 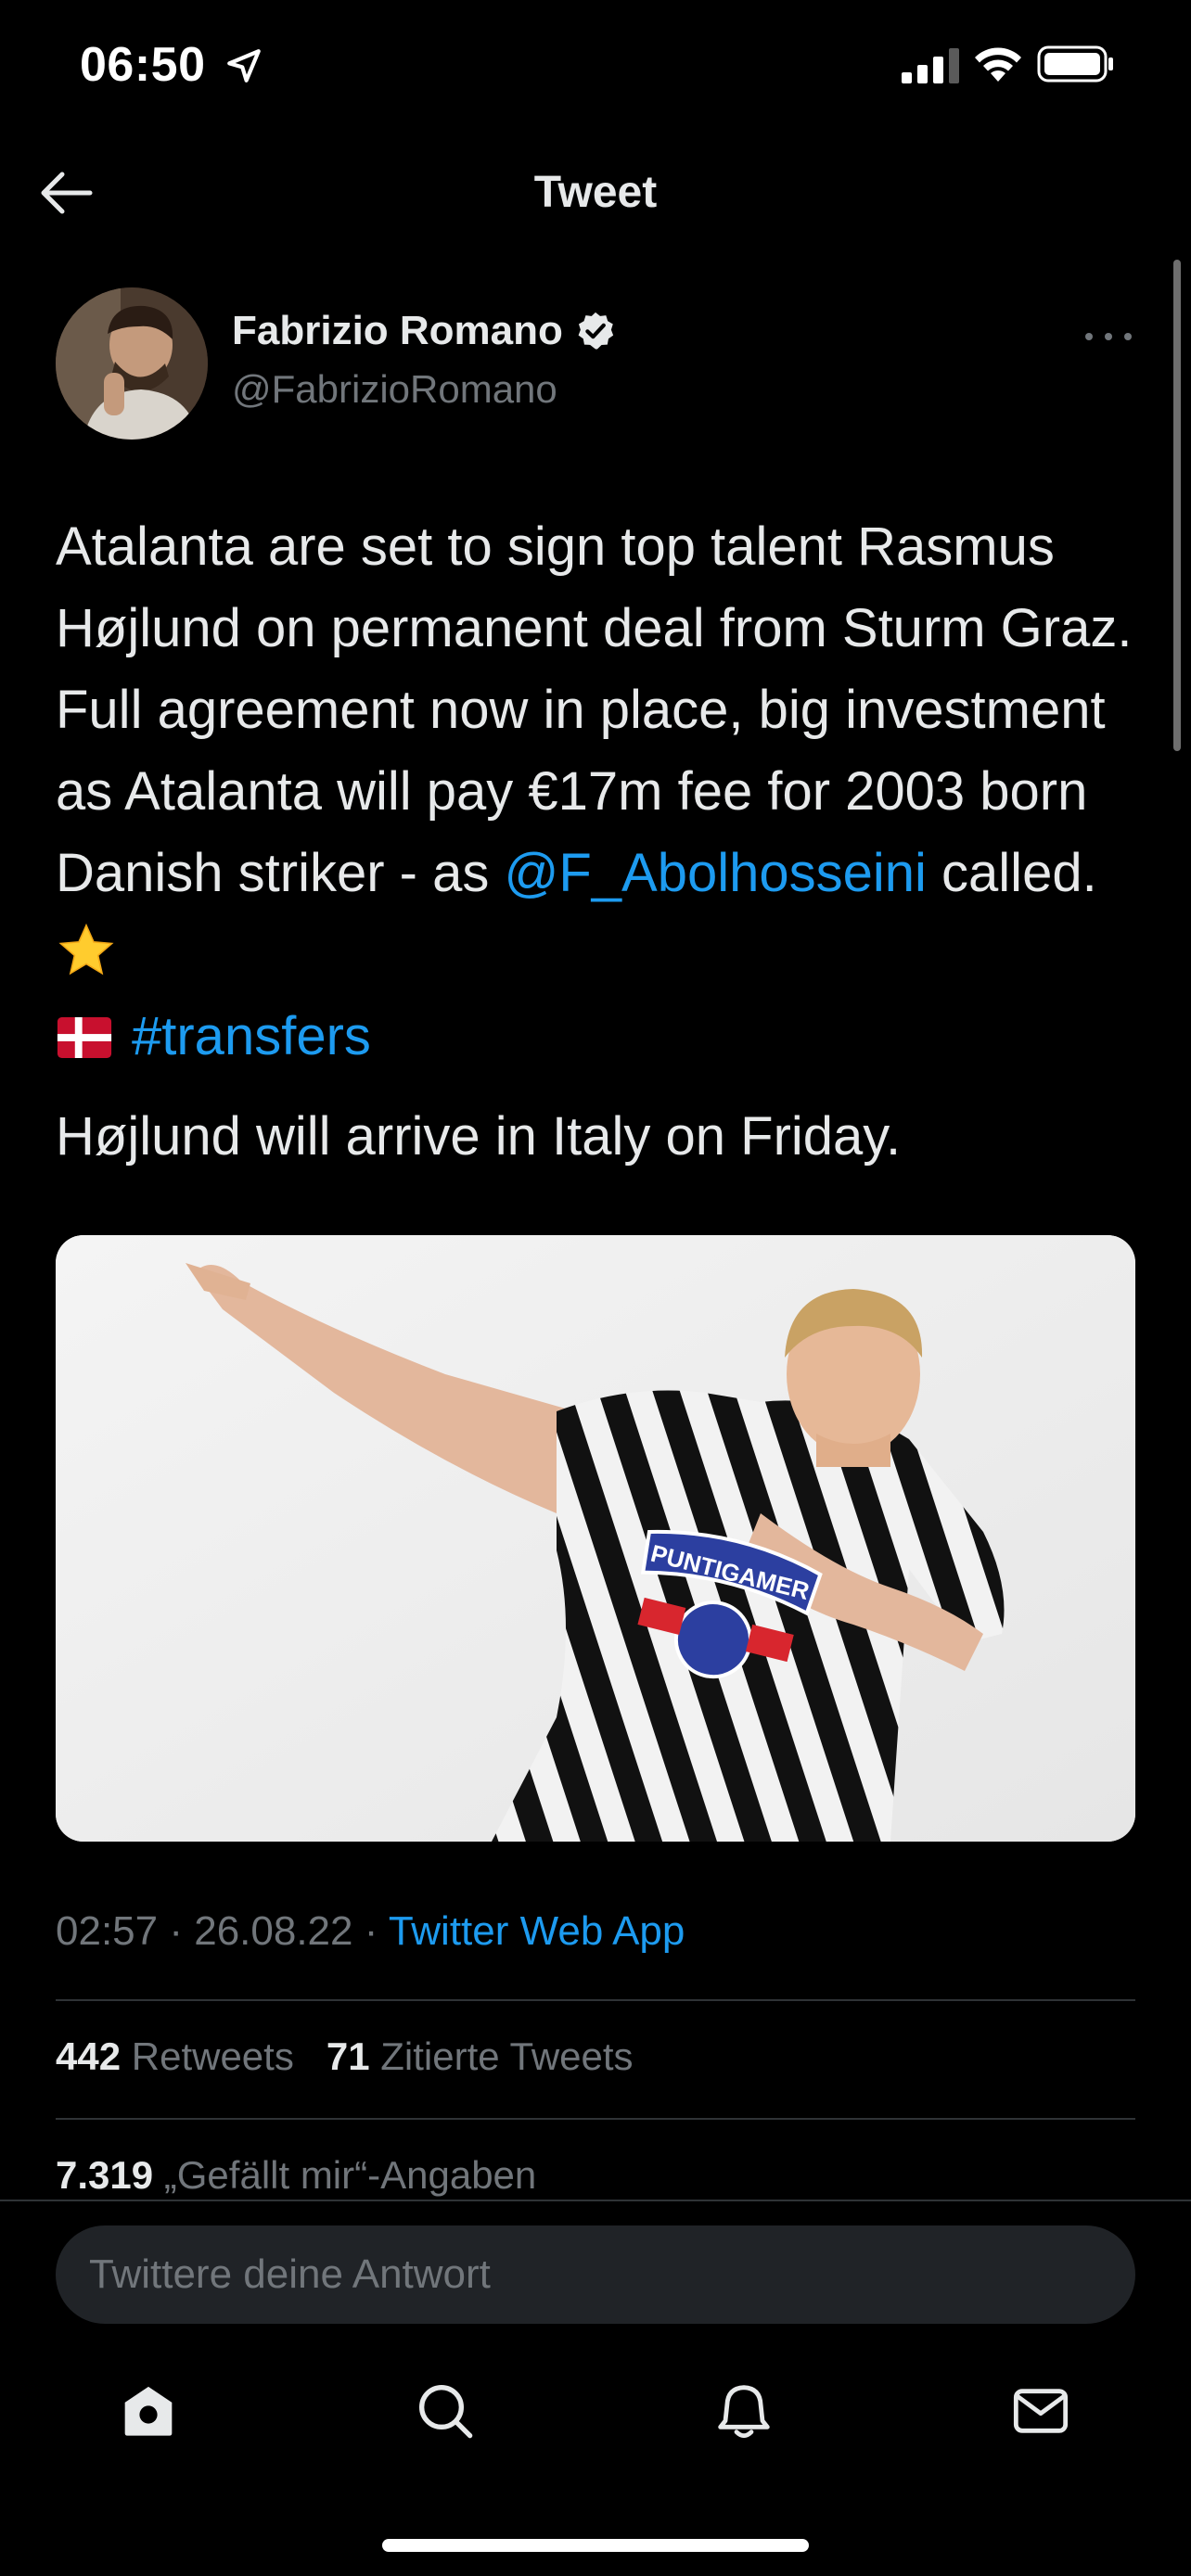 I want to click on notifications-icon, so click(x=744, y=2412).